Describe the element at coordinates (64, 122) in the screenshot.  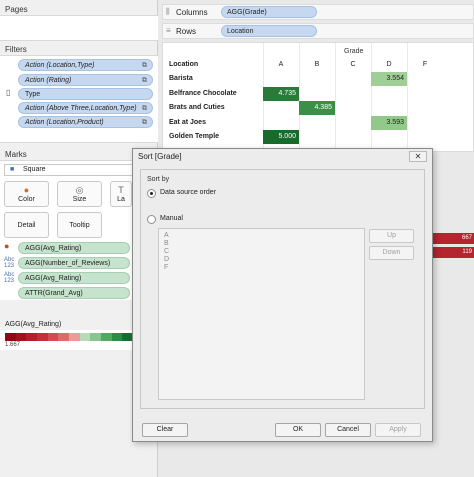
I see `filter-pill-label: Action (Location,Product)` at that location.